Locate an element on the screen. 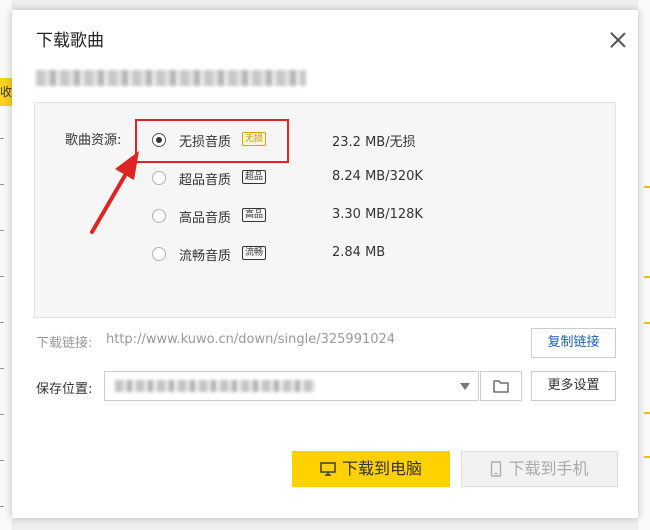 The image size is (650, 530). quality-size: 23.2 MB/无损 is located at coordinates (374, 142).